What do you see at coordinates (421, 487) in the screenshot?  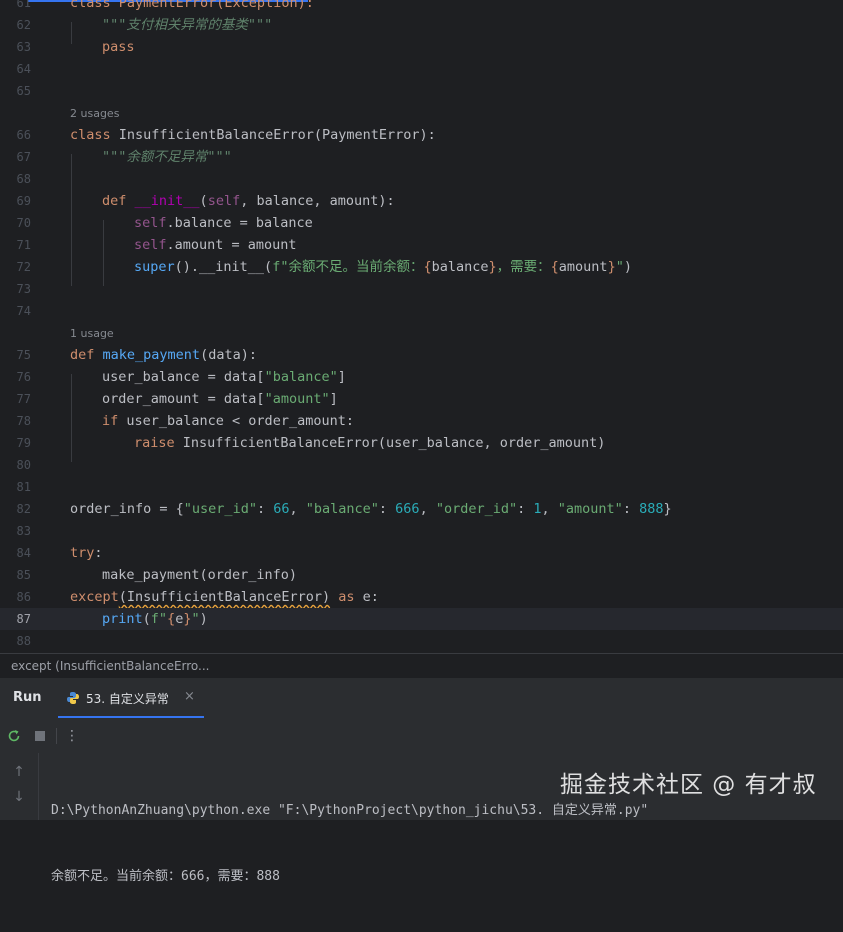 I see `code-line: 81` at bounding box center [421, 487].